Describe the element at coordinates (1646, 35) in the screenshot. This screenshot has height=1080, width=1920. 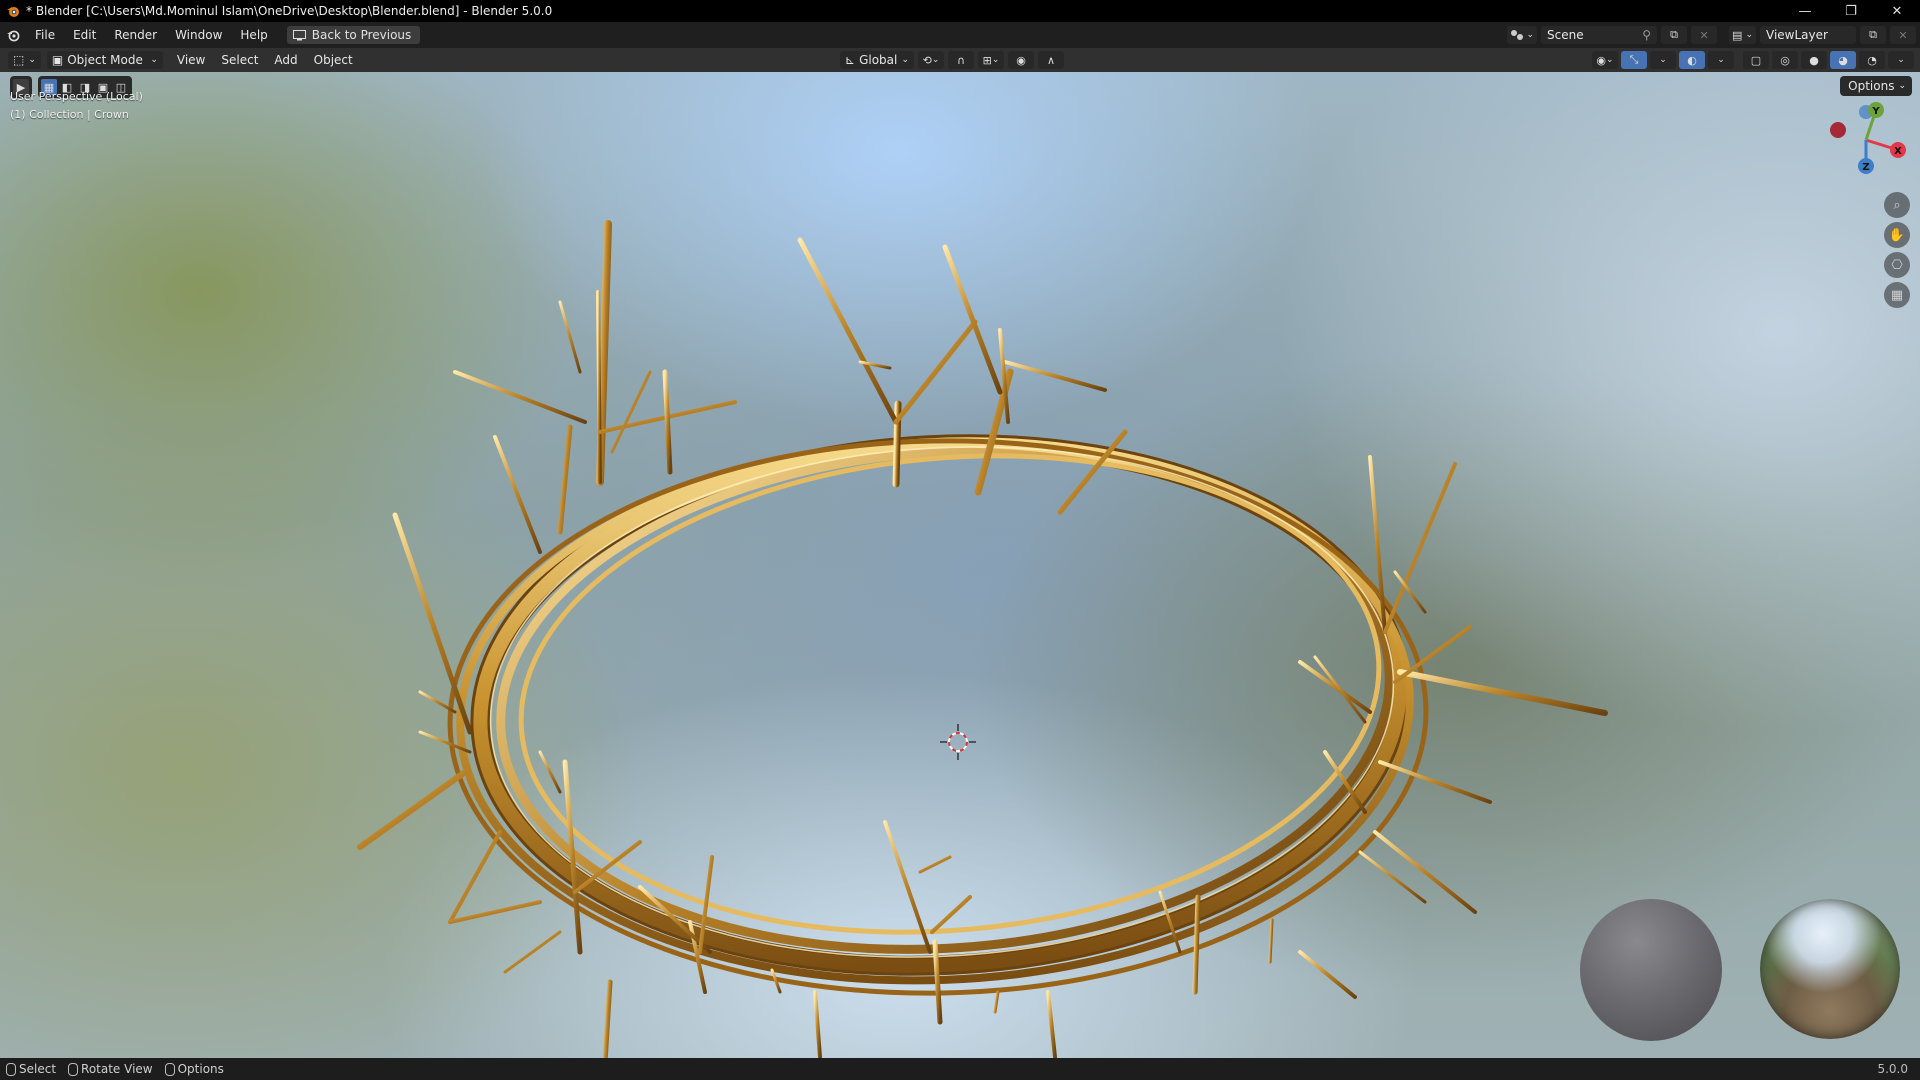
I see `pin-icon: ⚲` at that location.